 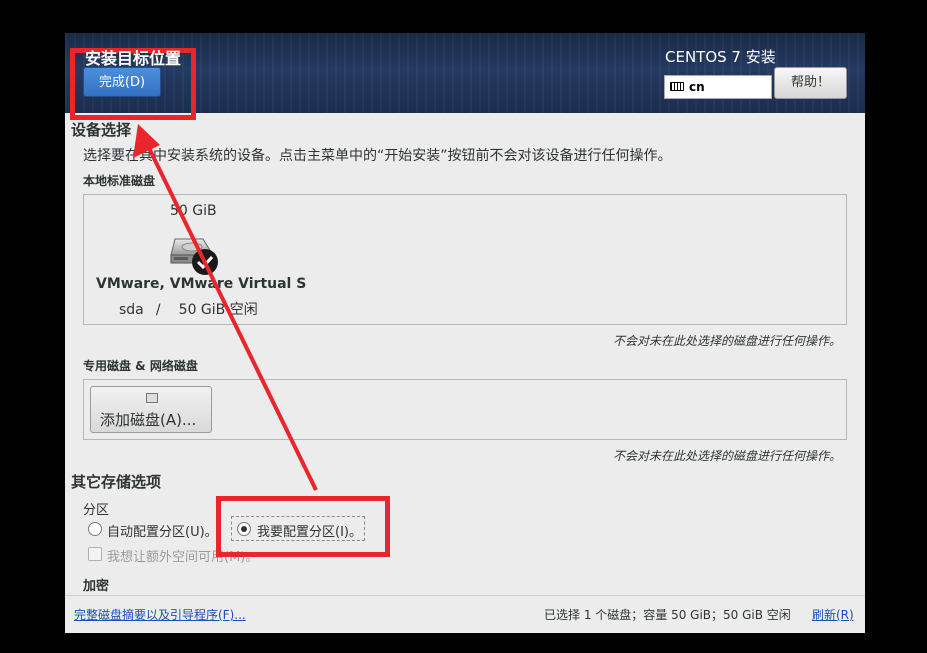 What do you see at coordinates (810, 83) in the screenshot?
I see `help-button: 帮助！` at bounding box center [810, 83].